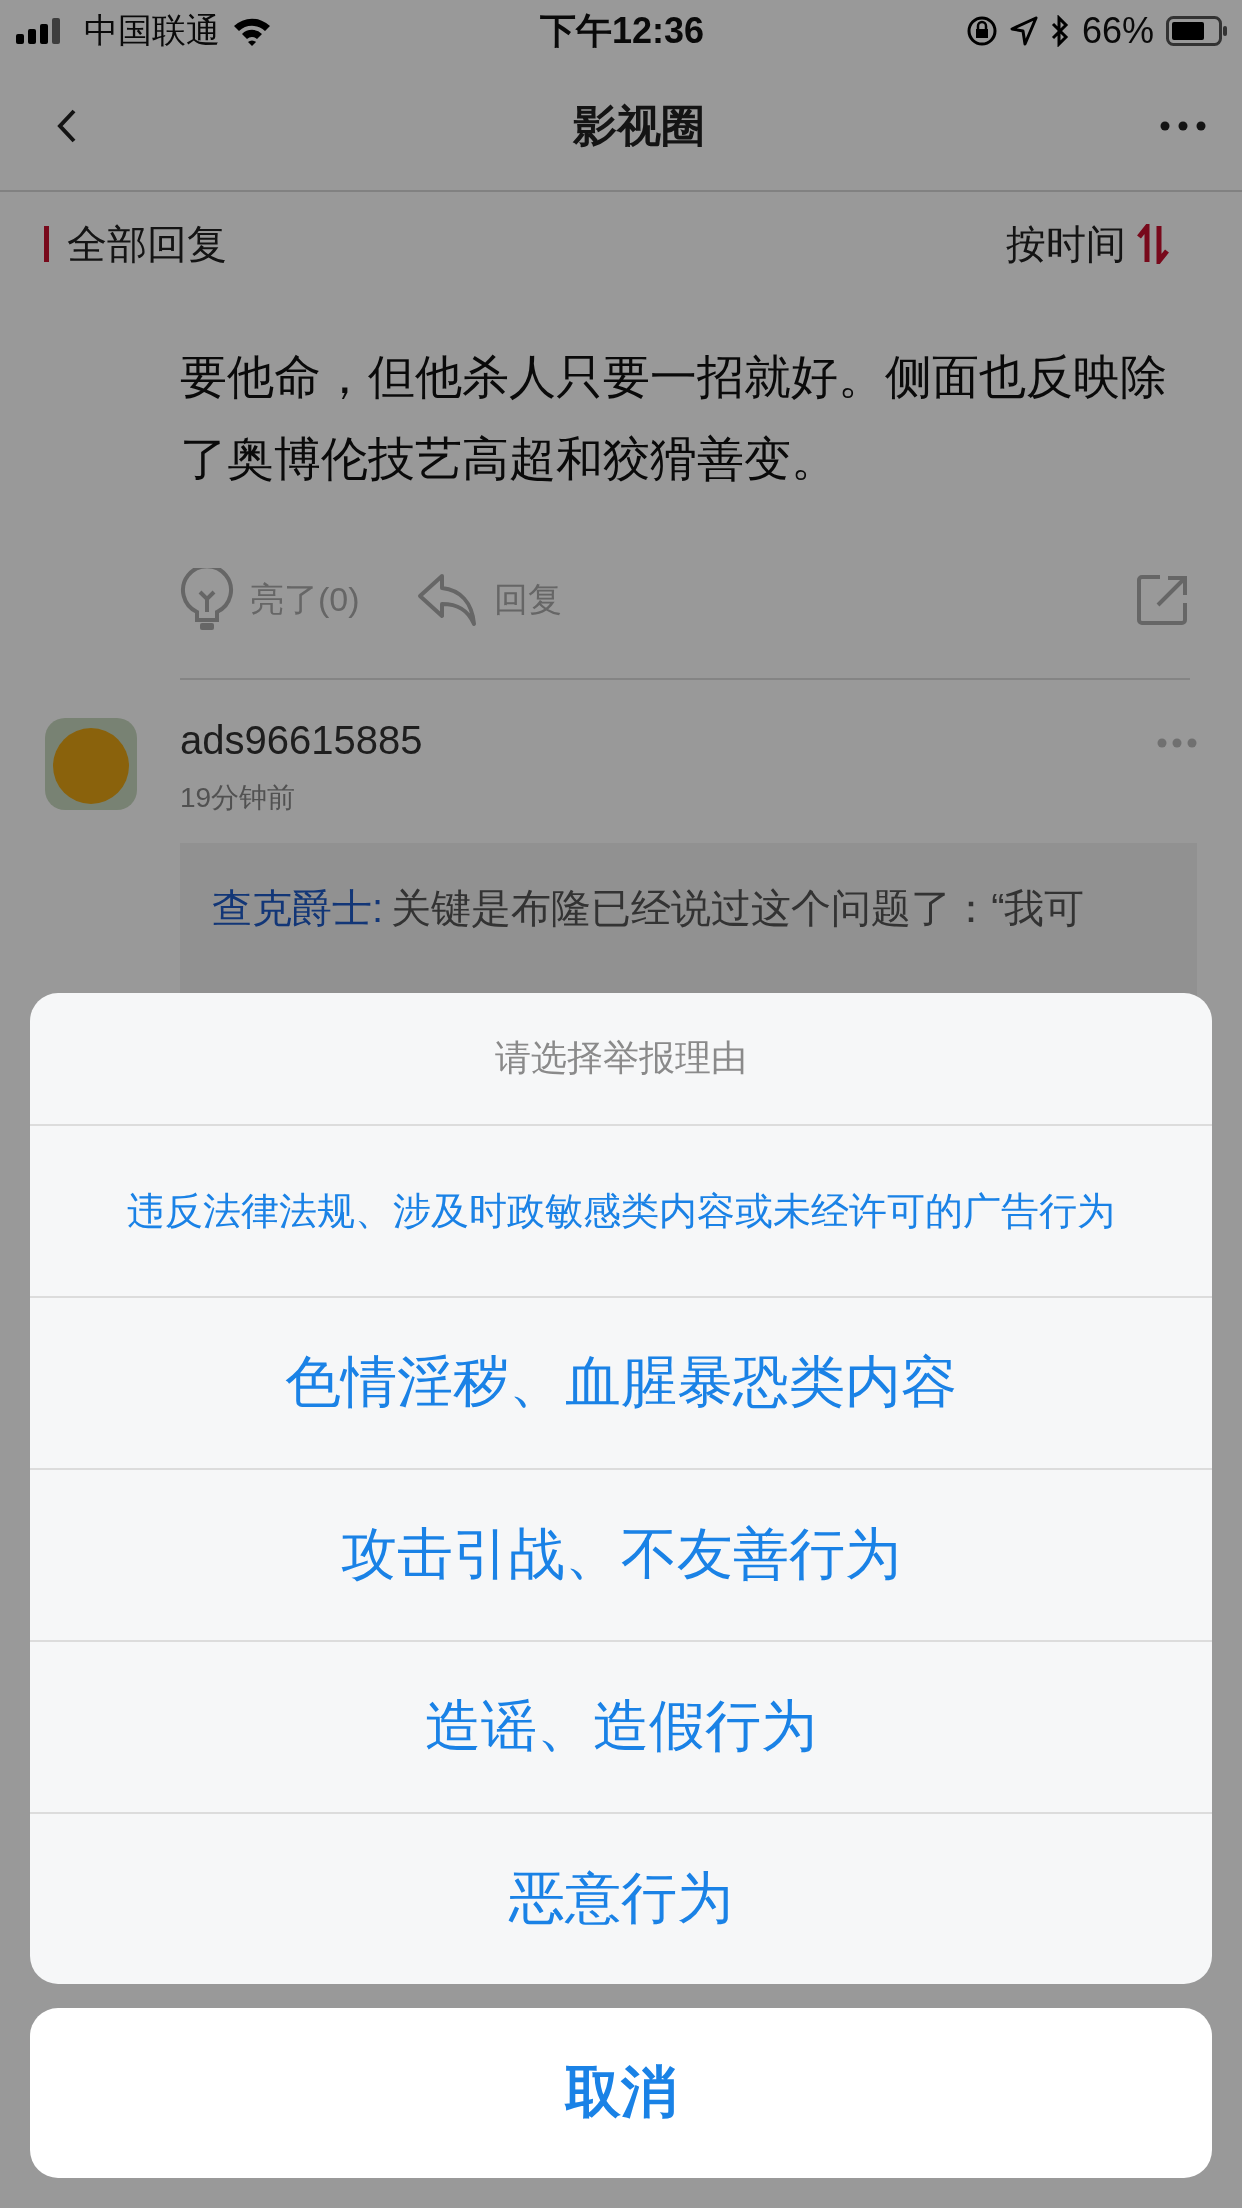 Image resolution: width=1242 pixels, height=2208 pixels. I want to click on clock: 下午12:36, so click(622, 30).